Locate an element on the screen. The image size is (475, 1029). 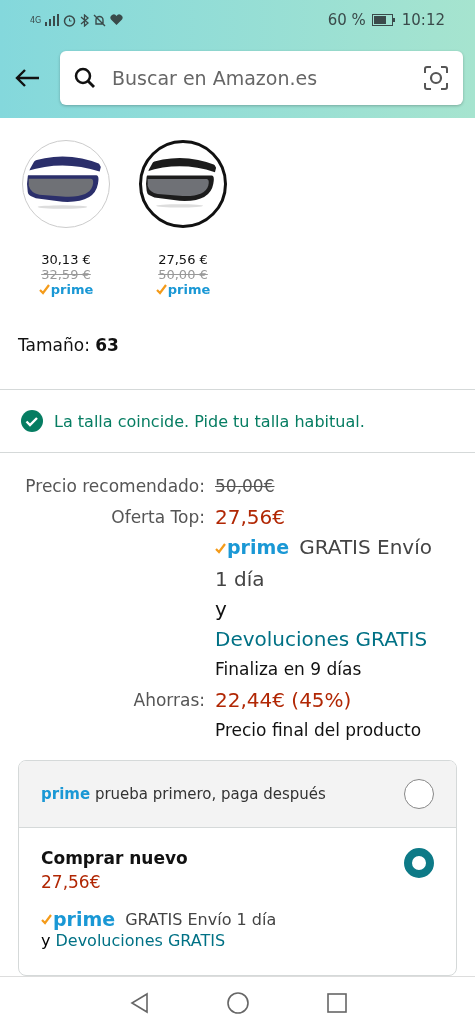
swatch-price: 30,13 € is located at coordinates (66, 259).